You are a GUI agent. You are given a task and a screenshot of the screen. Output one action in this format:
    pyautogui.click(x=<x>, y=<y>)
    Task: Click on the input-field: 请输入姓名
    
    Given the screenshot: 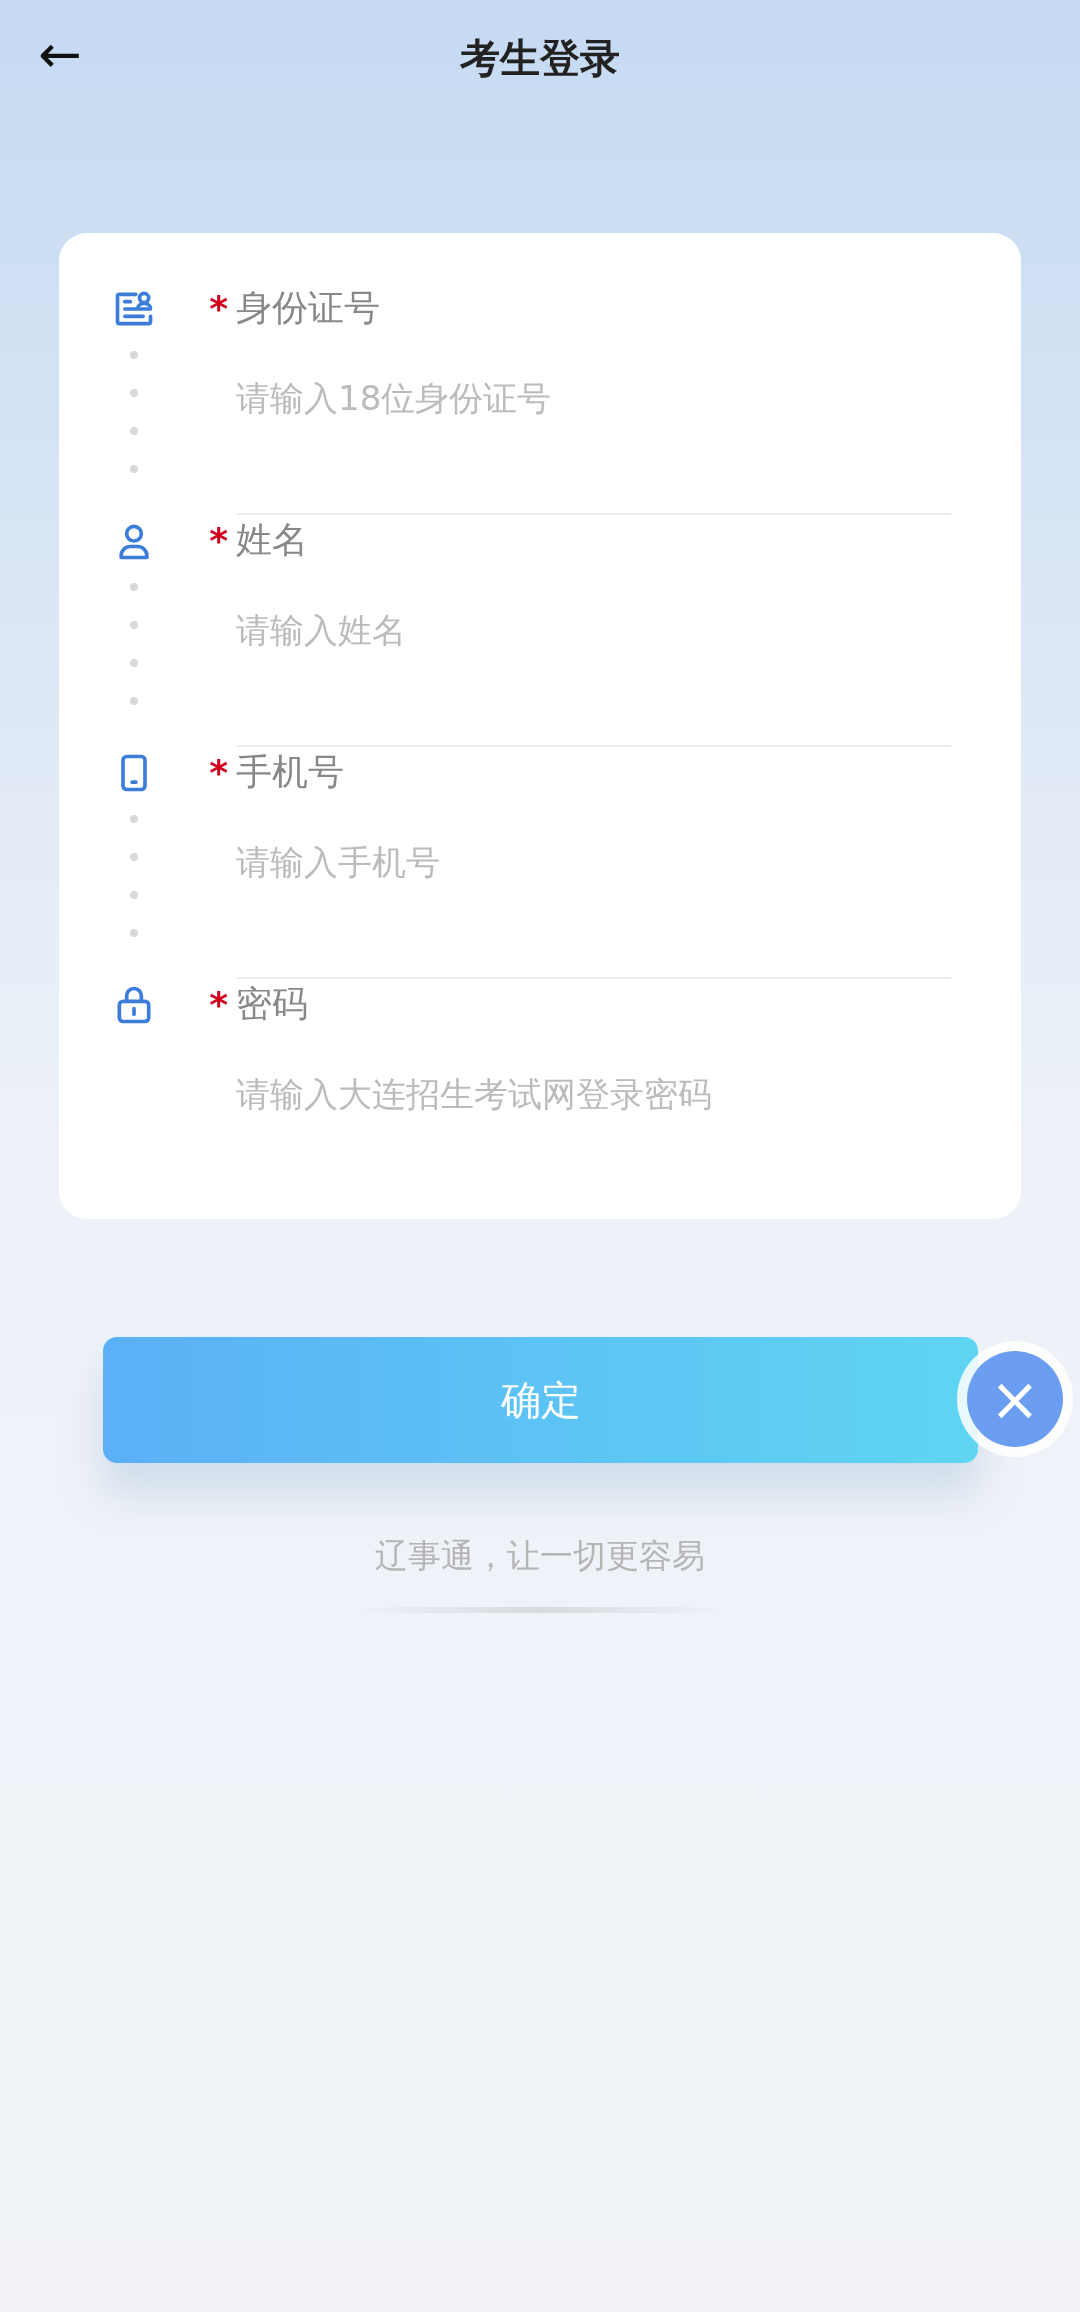 What is the action you would take?
    pyautogui.click(x=593, y=630)
    